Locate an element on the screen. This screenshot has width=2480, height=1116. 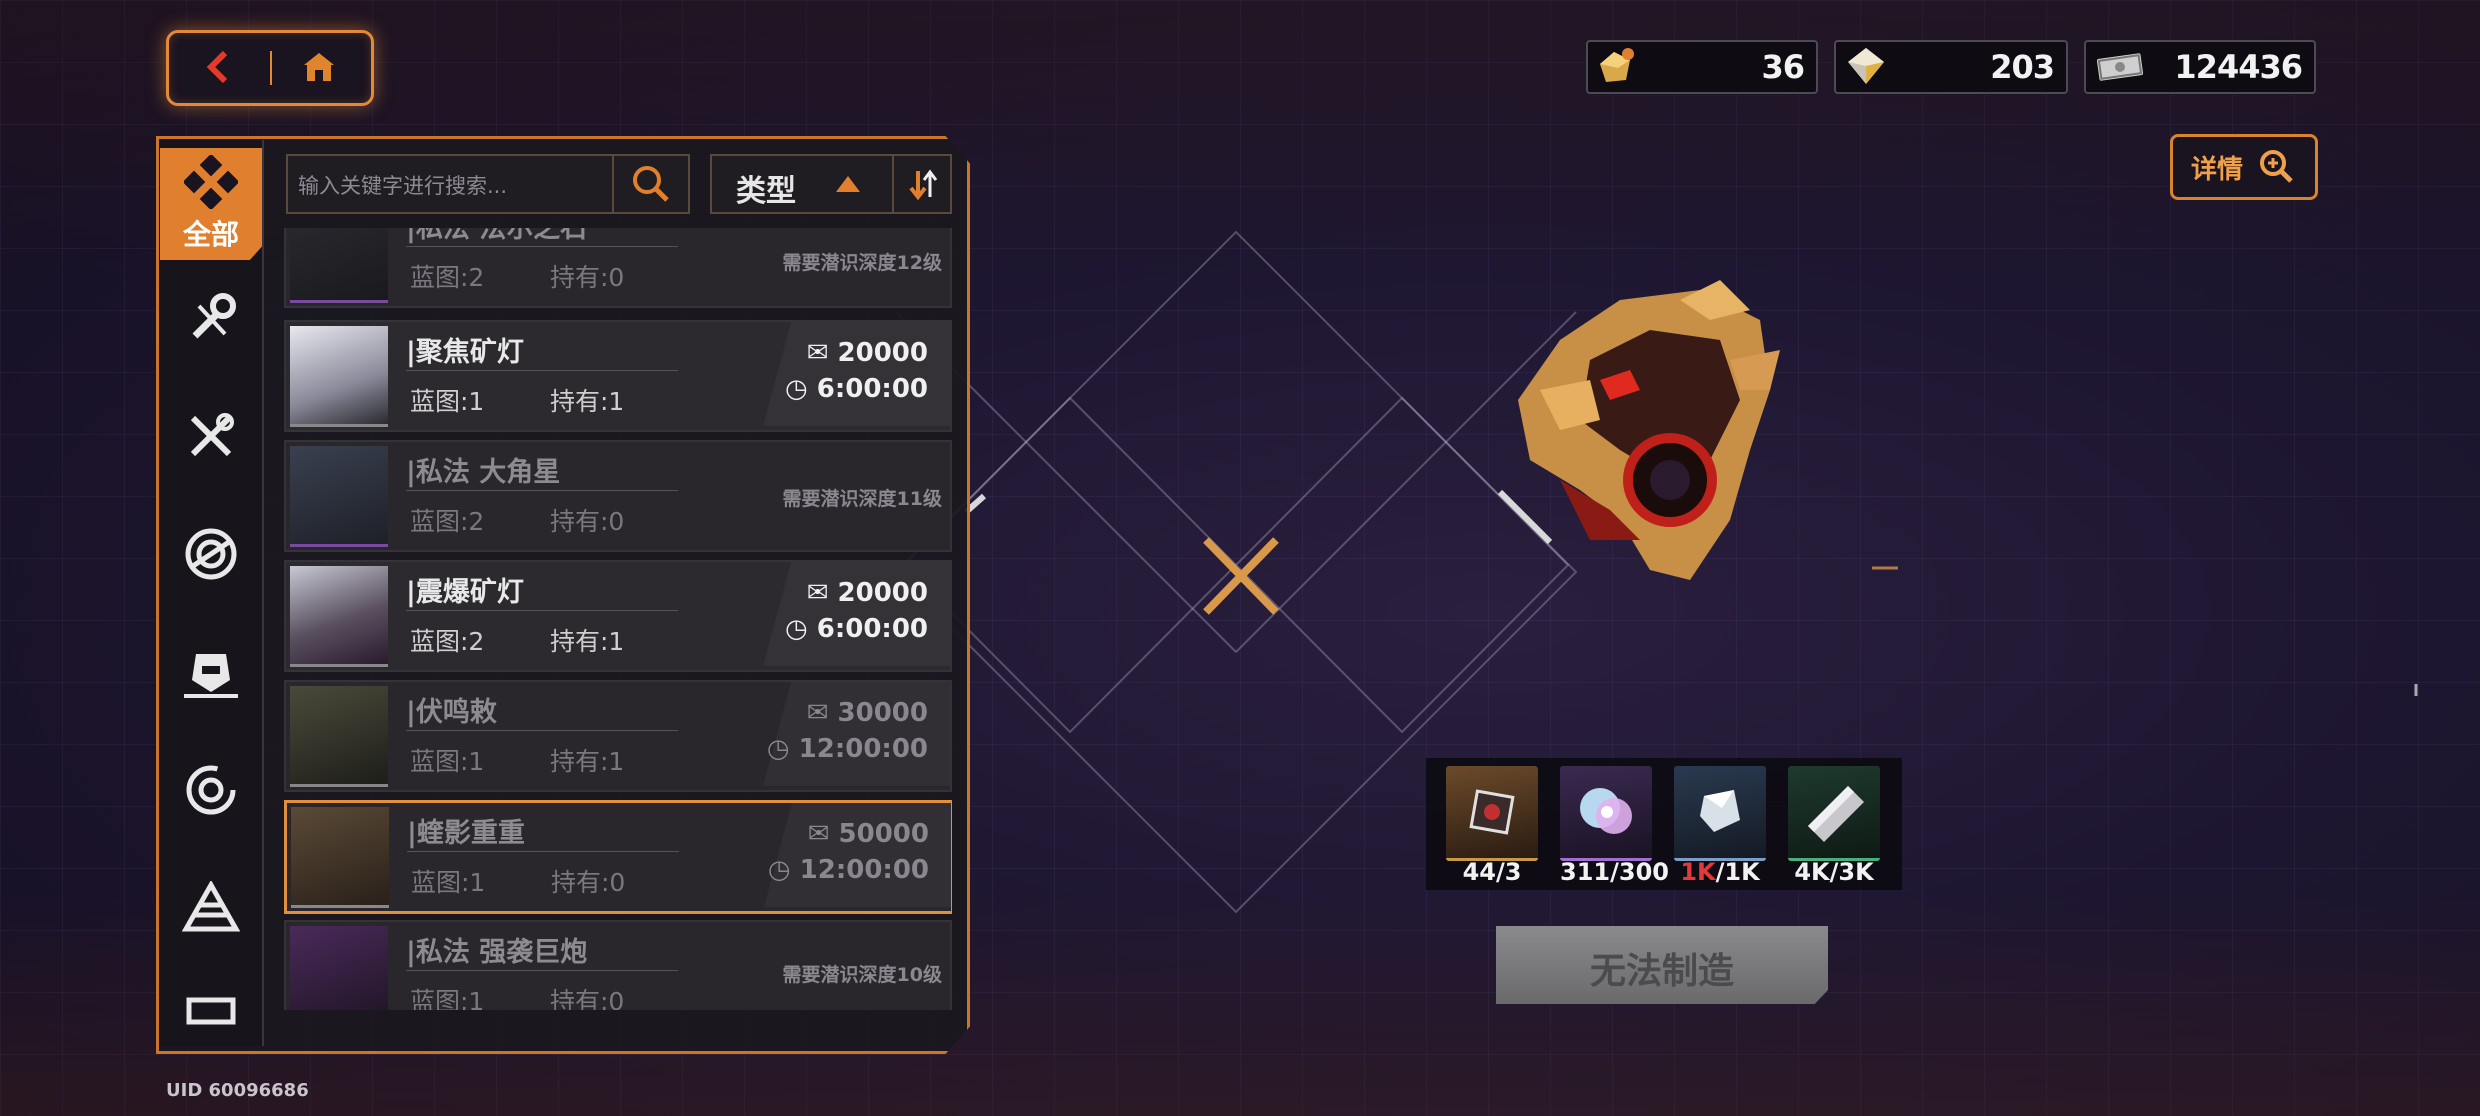
helmet-icon is located at coordinates (211, 676).